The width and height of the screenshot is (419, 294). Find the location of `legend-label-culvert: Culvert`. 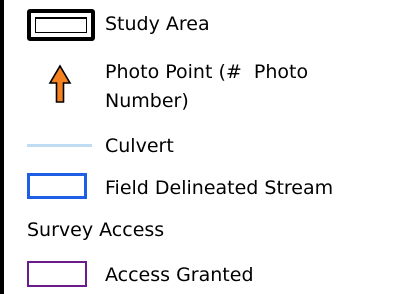

legend-label-culvert: Culvert is located at coordinates (139, 146).